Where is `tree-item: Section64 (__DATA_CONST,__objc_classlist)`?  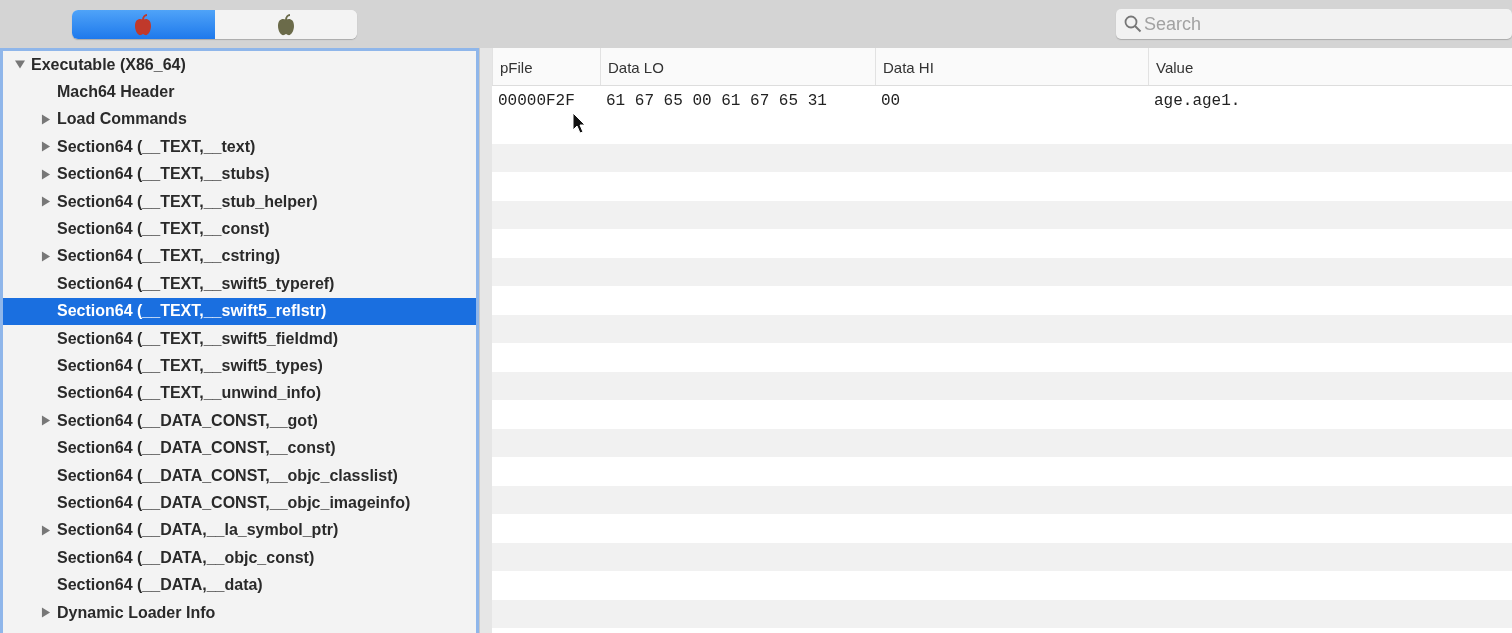 tree-item: Section64 (__DATA_CONST,__objc_classlist) is located at coordinates (239, 475).